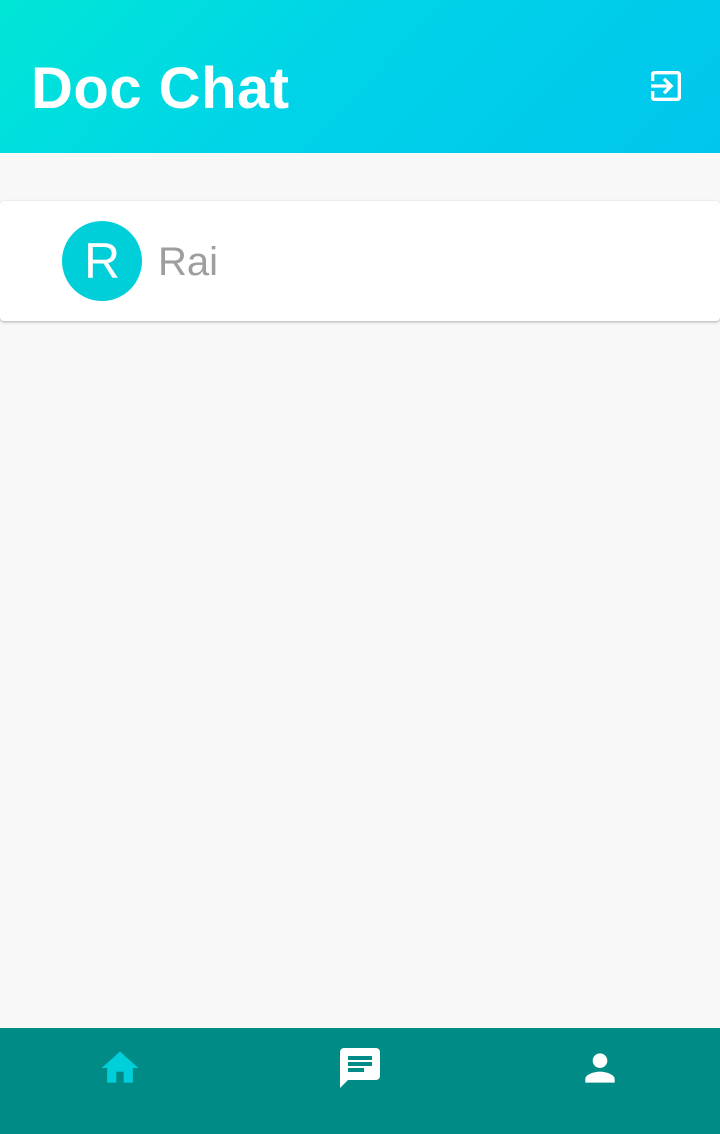  Describe the element at coordinates (160, 88) in the screenshot. I see `app-title: Doc Chat` at that location.